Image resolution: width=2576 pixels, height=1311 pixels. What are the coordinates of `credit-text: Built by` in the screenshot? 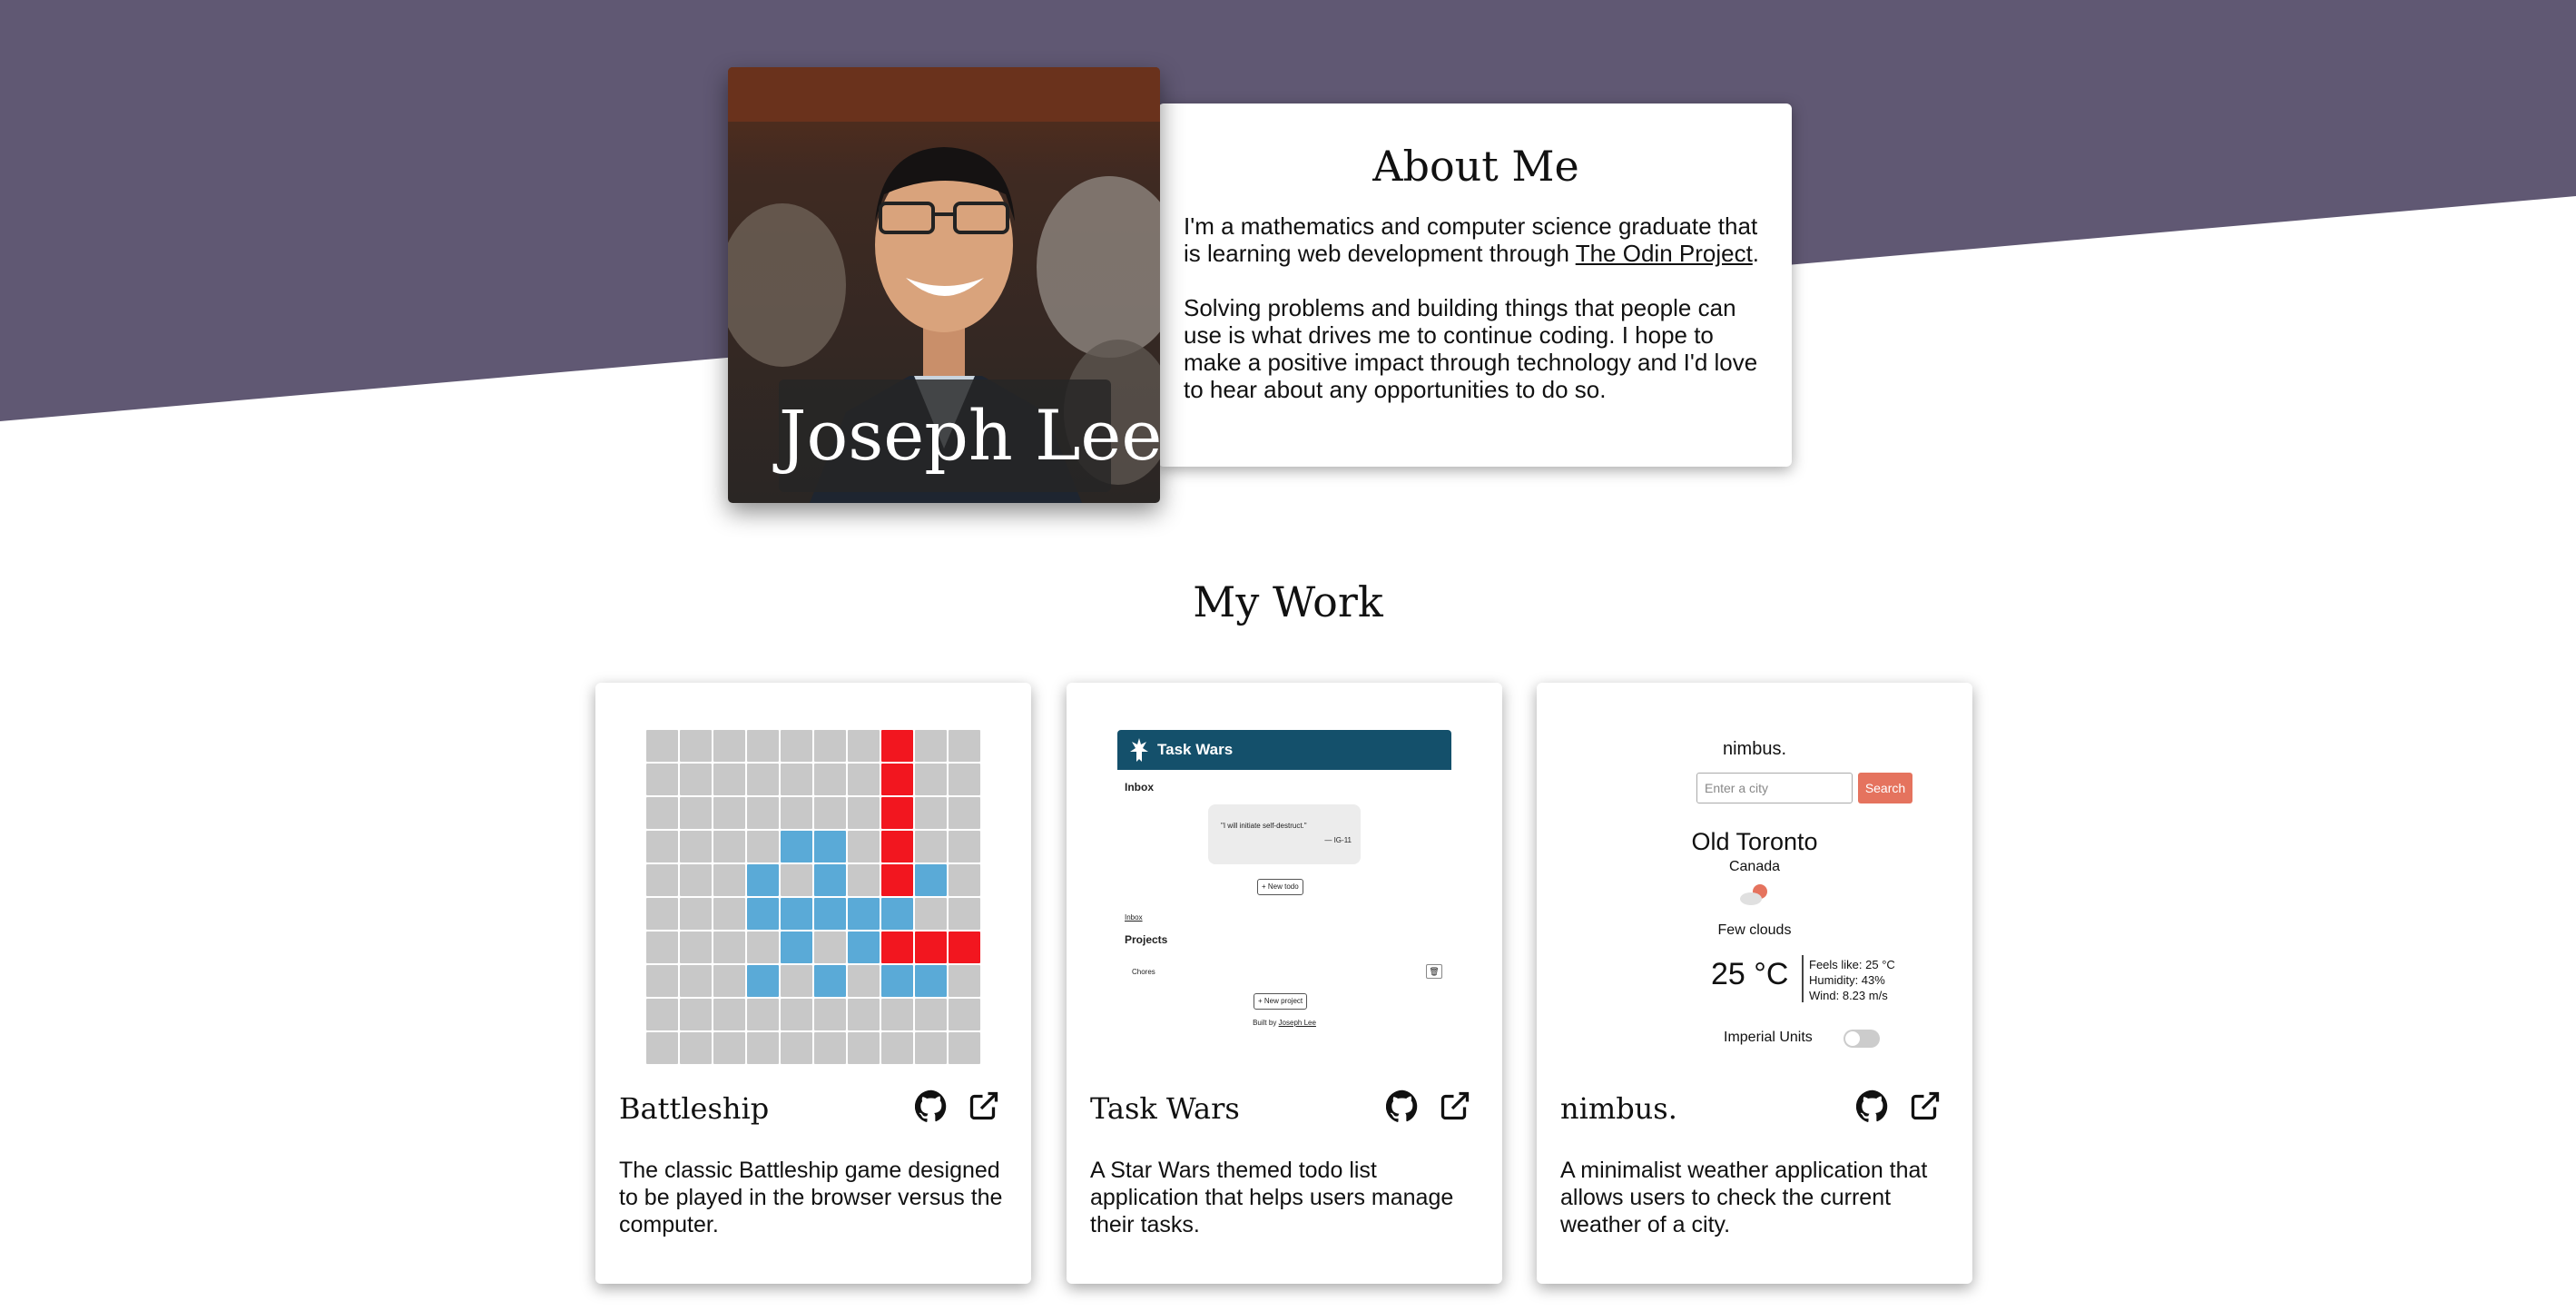 It's located at (1266, 1023).